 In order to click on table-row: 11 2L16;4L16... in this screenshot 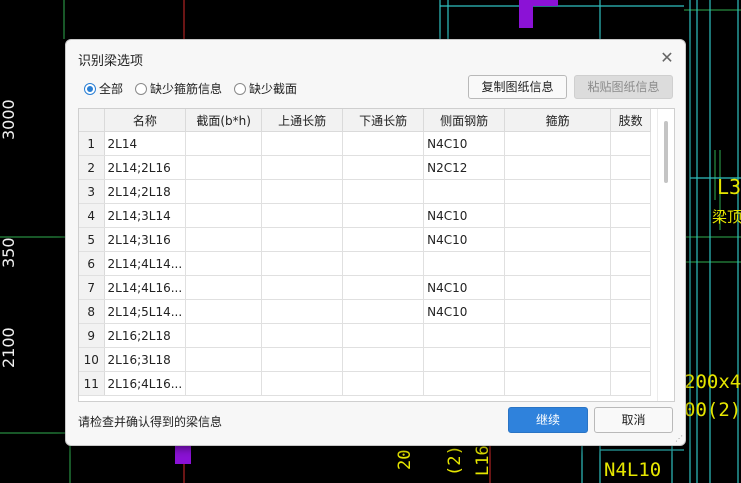, I will do `click(365, 383)`.